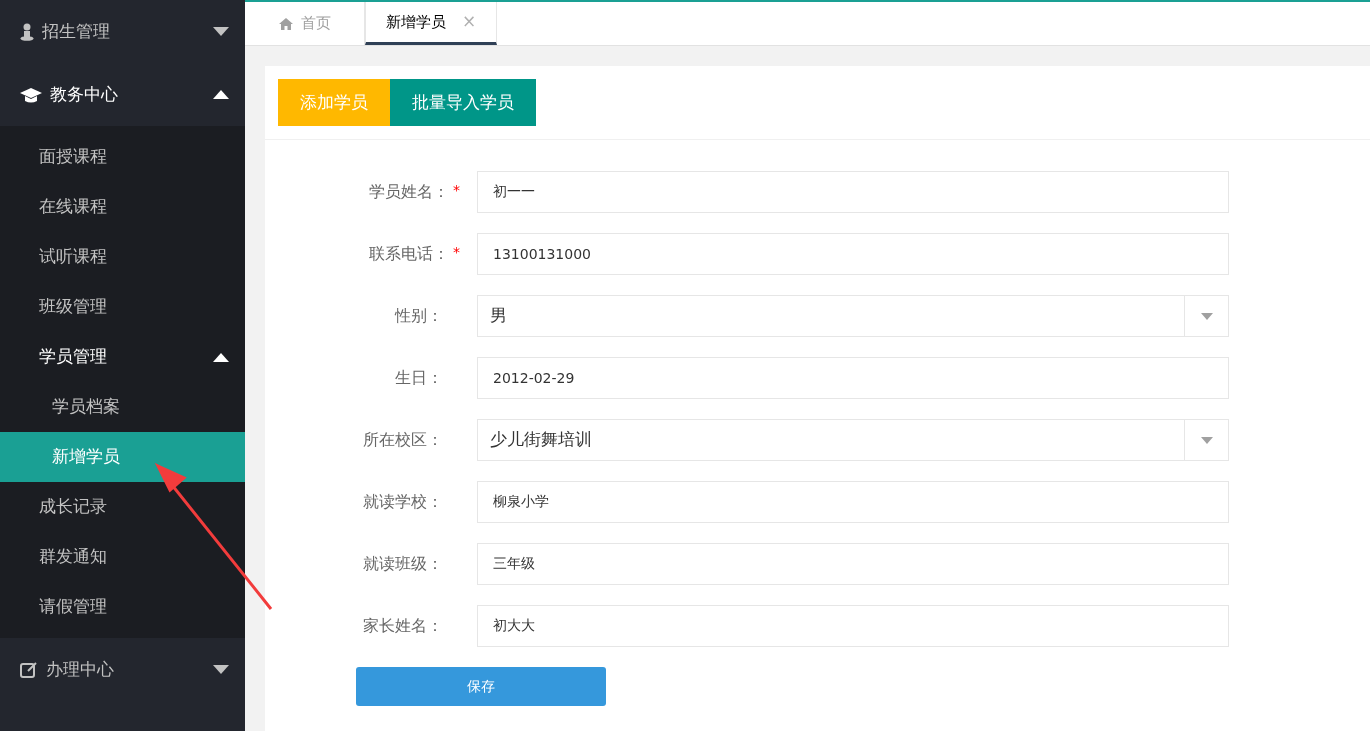 This screenshot has height=731, width=1370. Describe the element at coordinates (853, 316) in the screenshot. I see `select-field: 男` at that location.